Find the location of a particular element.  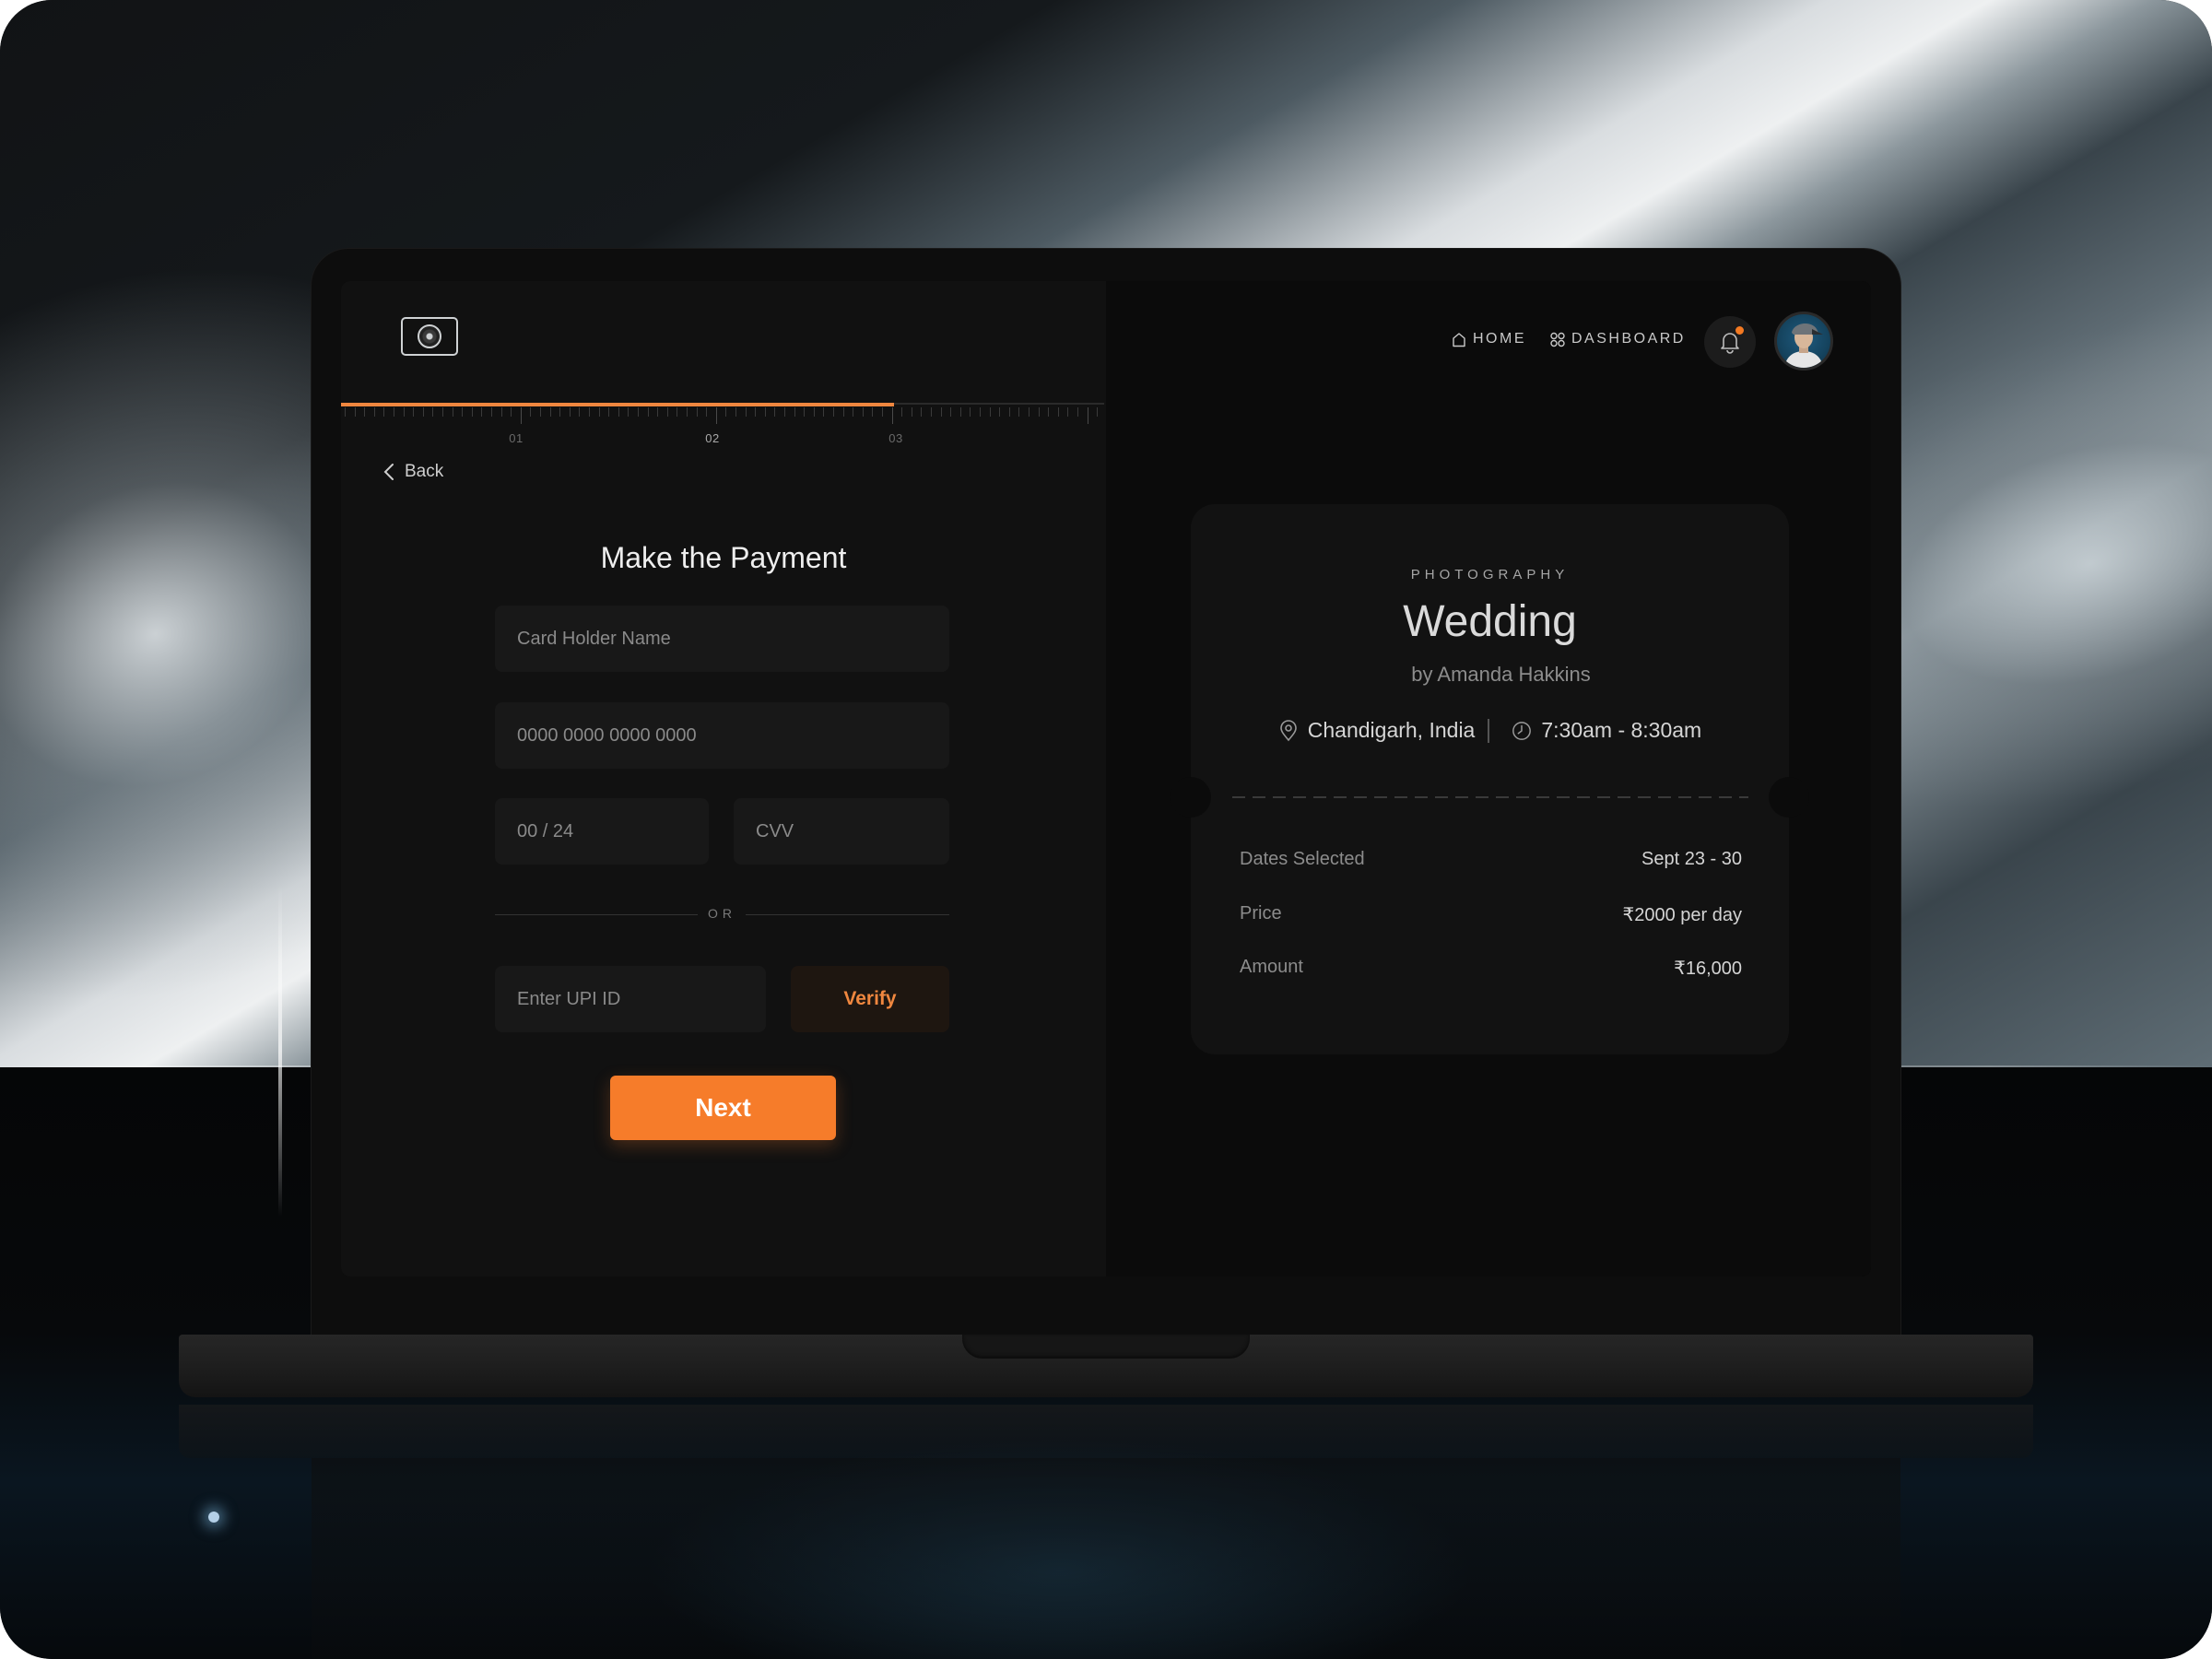

back-button: Back is located at coordinates (412, 472).